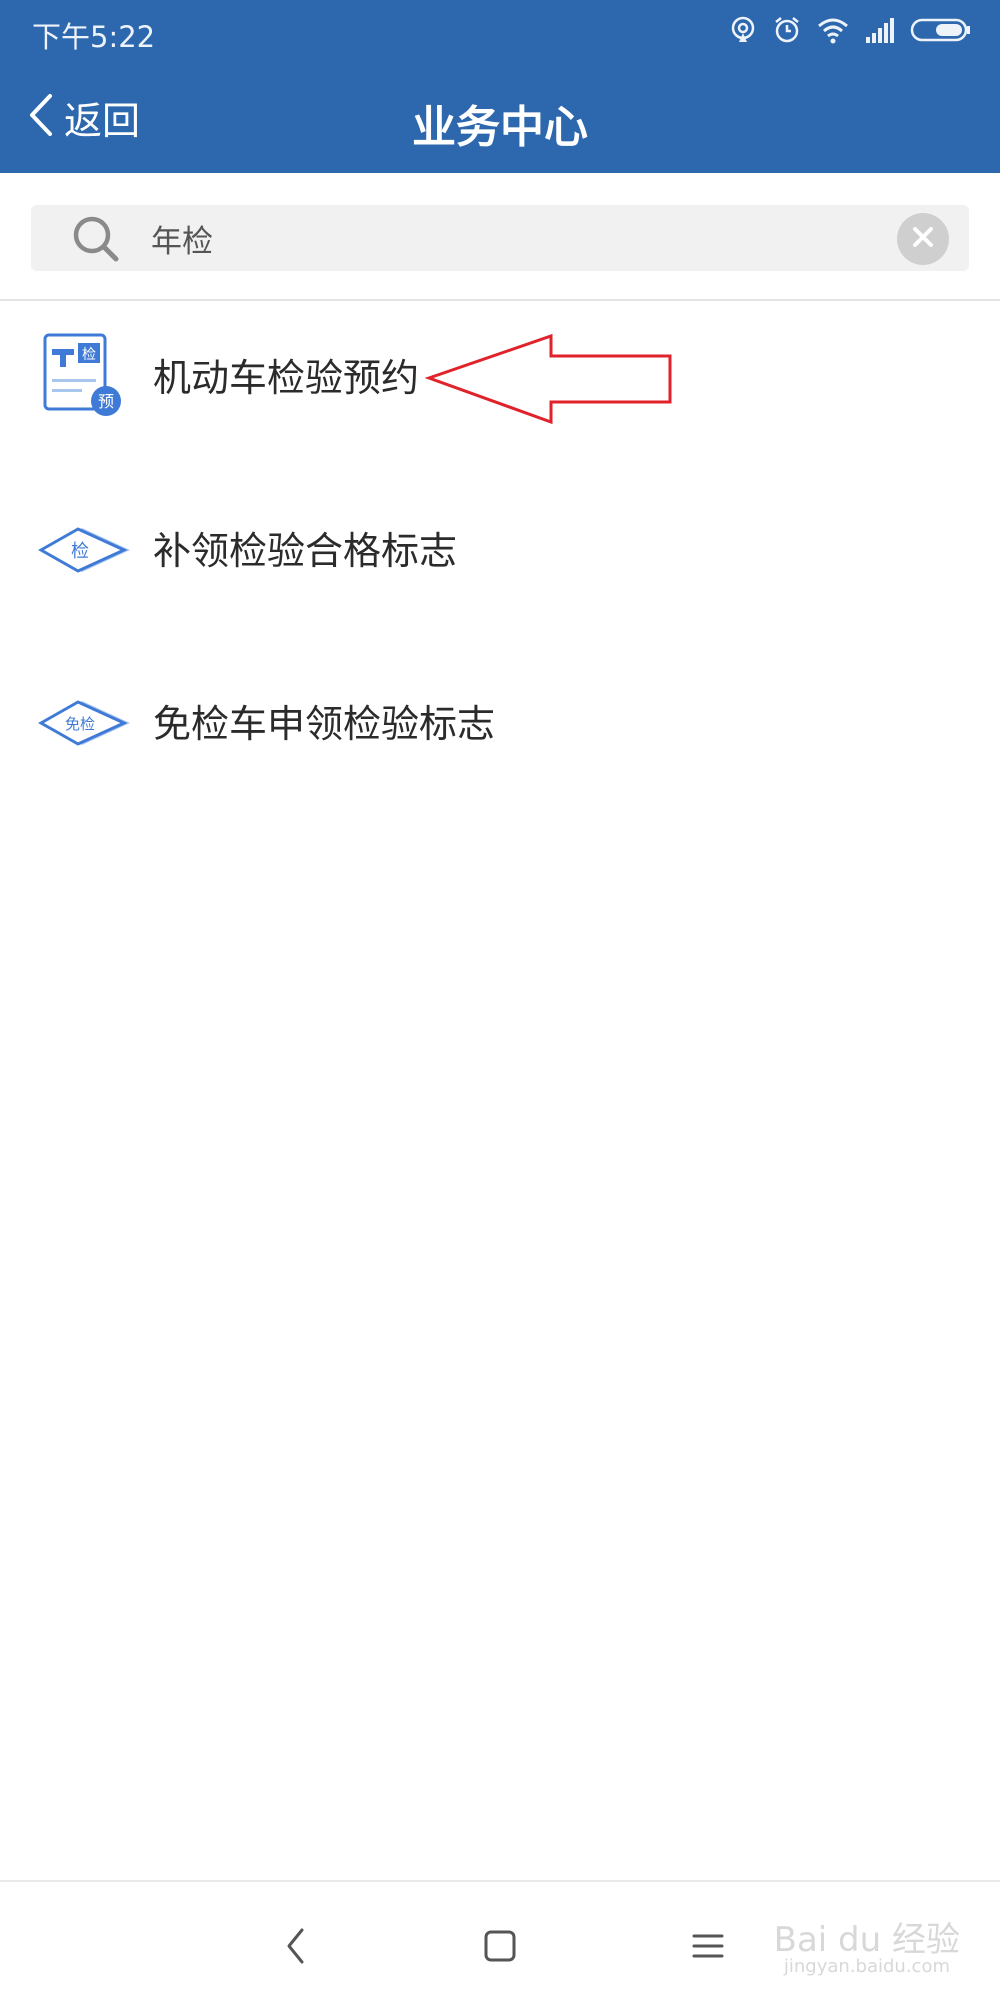 This screenshot has width=1000, height=2000. What do you see at coordinates (324, 724) in the screenshot?
I see `list-item-label: 免检车申领检验标志` at bounding box center [324, 724].